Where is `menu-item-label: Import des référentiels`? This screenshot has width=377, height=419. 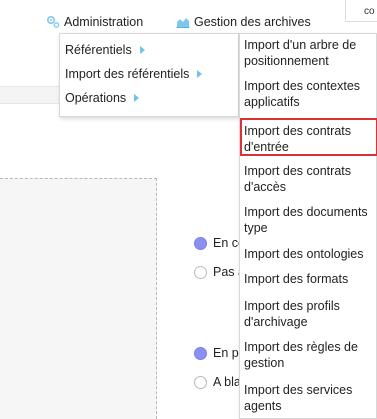
menu-item-label: Import des référentiels is located at coordinates (127, 74).